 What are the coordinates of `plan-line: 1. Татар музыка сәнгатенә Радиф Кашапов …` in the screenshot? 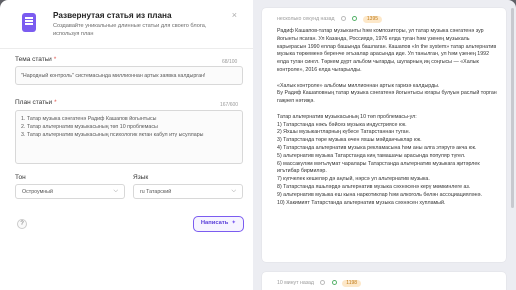 It's located at (89, 119).